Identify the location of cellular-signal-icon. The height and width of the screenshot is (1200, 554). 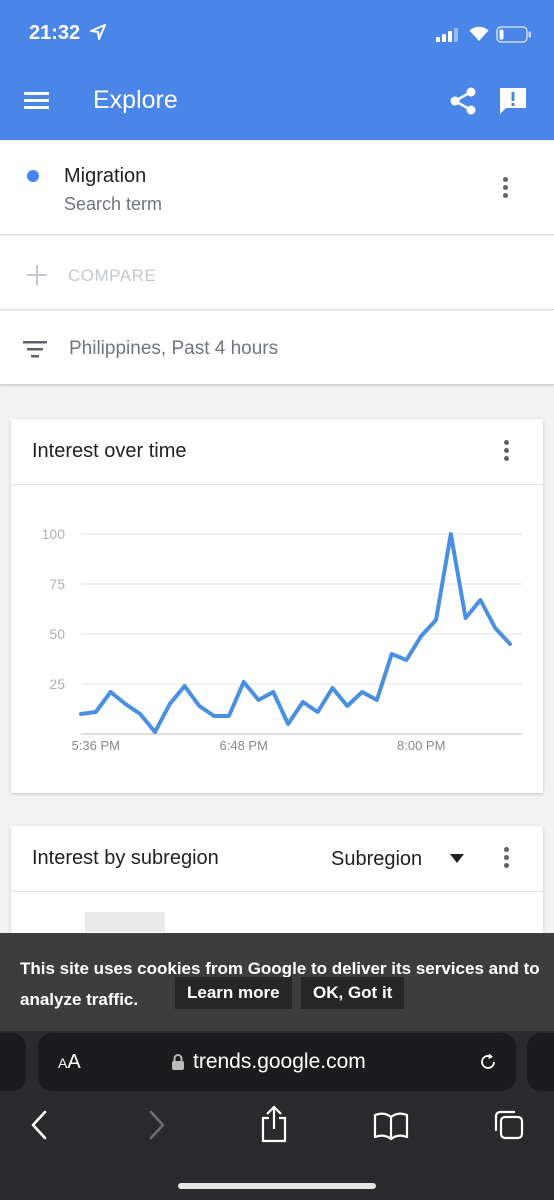
(447, 35).